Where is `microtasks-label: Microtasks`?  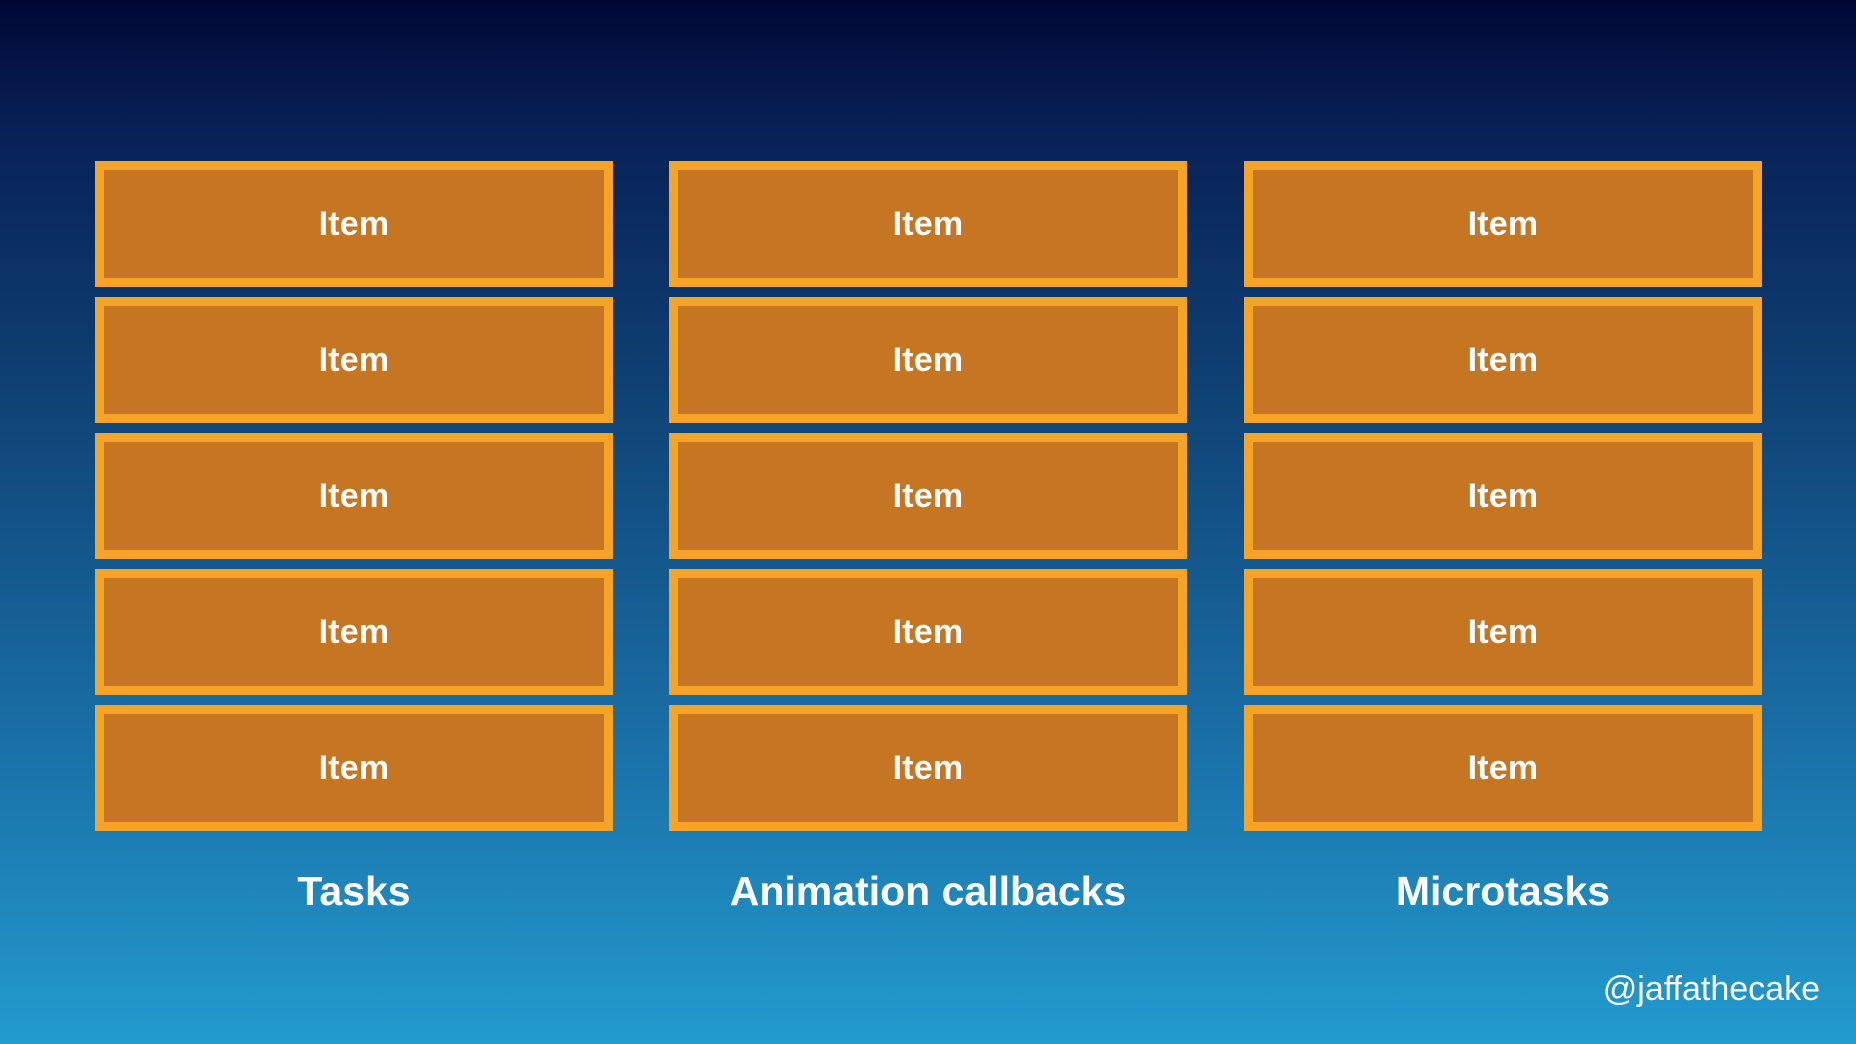 microtasks-label: Microtasks is located at coordinates (1503, 891).